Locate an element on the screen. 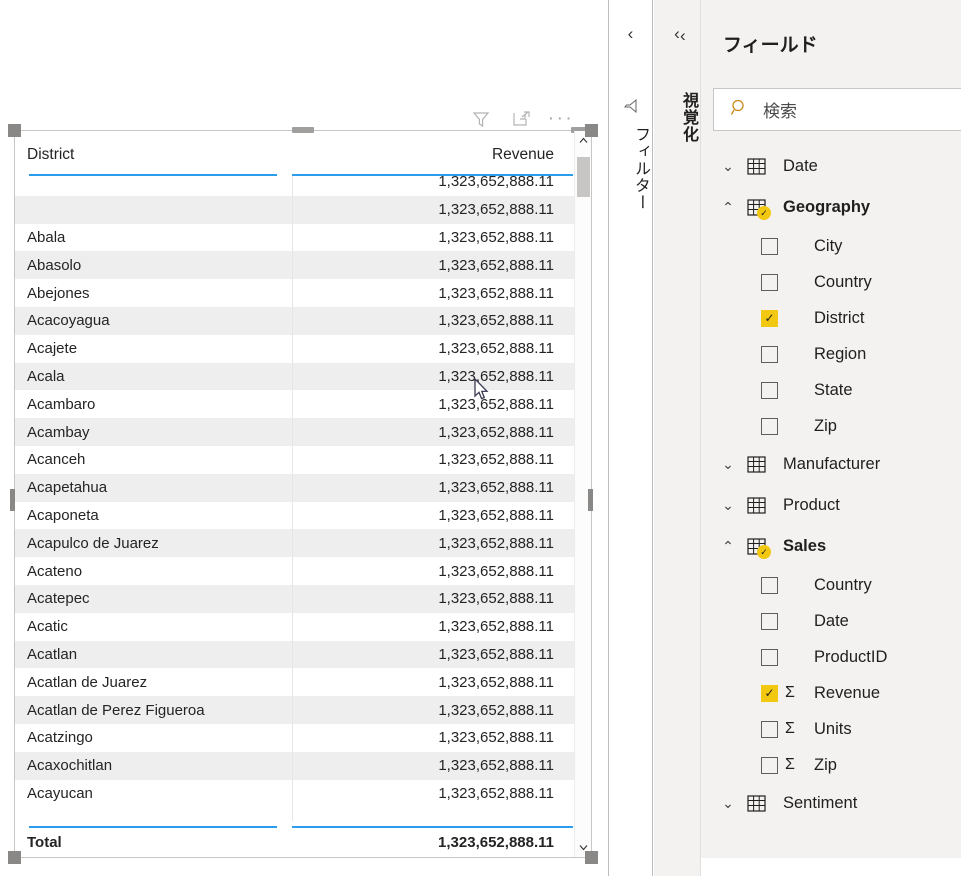 This screenshot has width=961, height=876. table-row: Acambay 1,323,652,888.11 is located at coordinates (294, 432).